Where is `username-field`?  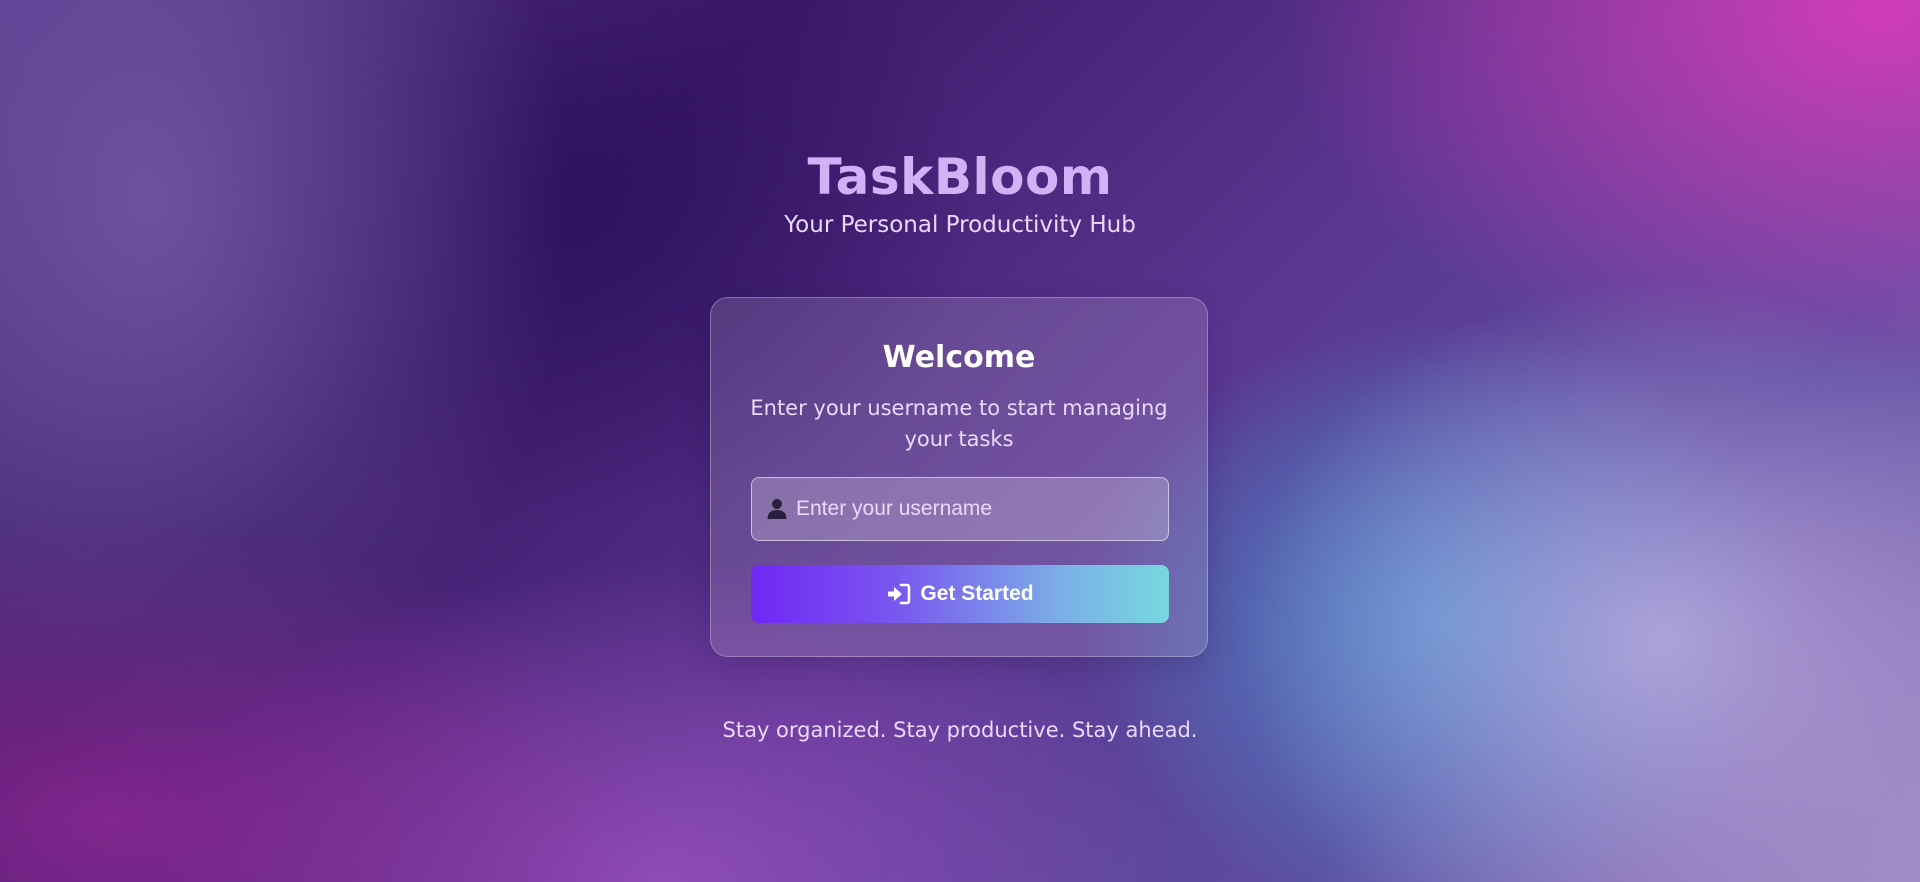 username-field is located at coordinates (960, 509).